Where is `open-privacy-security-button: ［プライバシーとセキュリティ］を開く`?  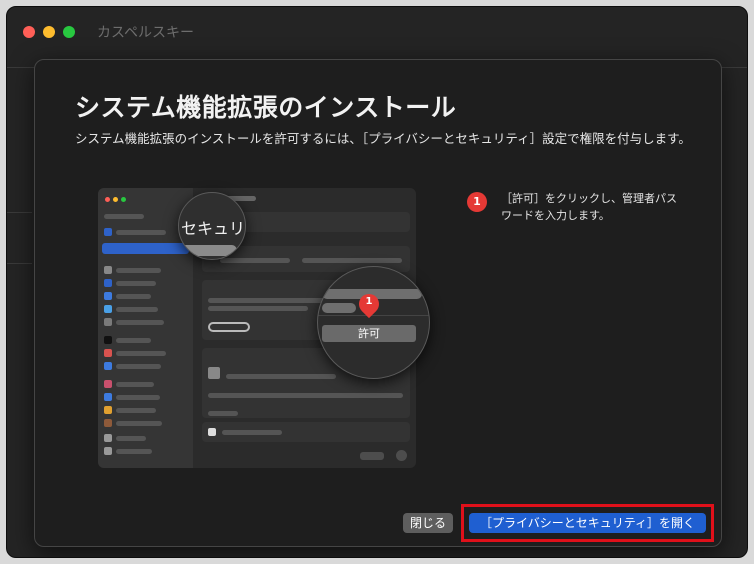
open-privacy-security-button: ［プライバシーとセキュリティ］を開く is located at coordinates (587, 523).